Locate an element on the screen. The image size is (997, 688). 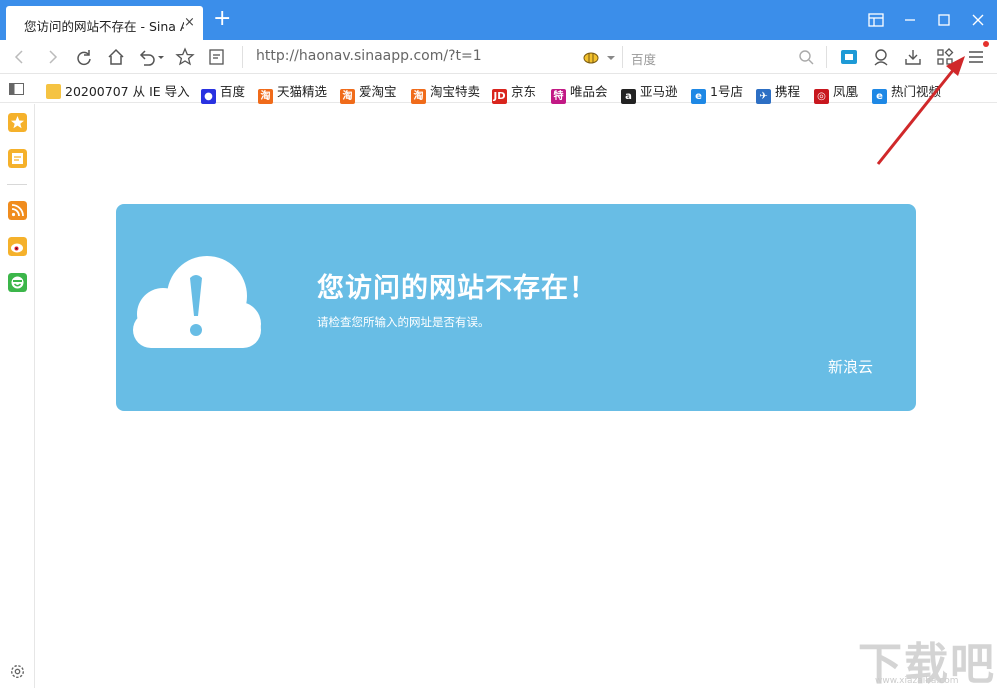
bookmark-label: 爱淘宝 is located at coordinates (378, 91).